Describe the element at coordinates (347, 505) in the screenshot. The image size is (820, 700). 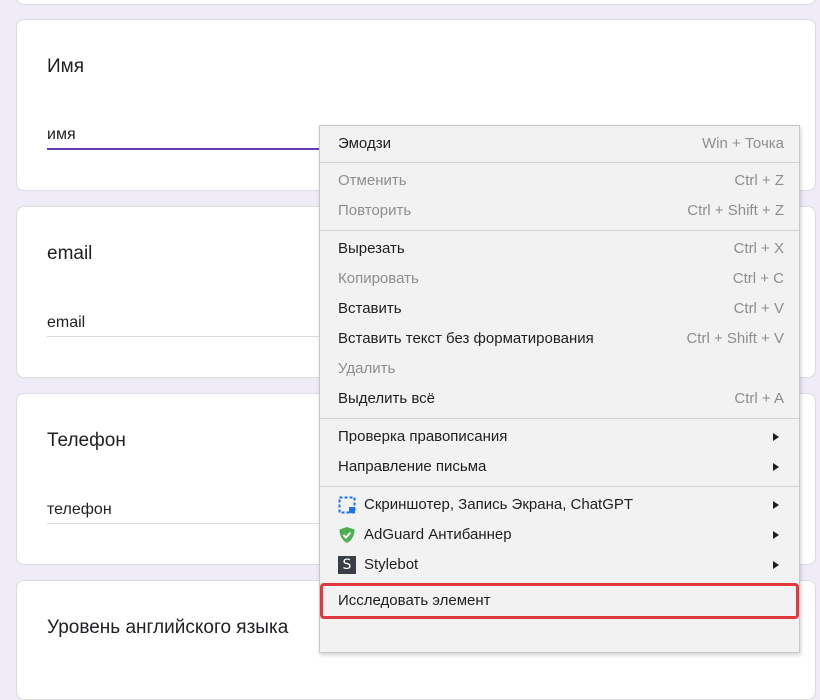
I see `screenshot-icon` at that location.